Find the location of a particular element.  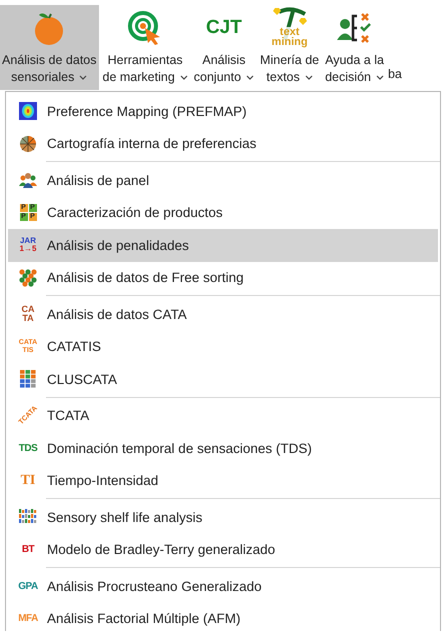

scatter-dots-icon is located at coordinates (28, 277).